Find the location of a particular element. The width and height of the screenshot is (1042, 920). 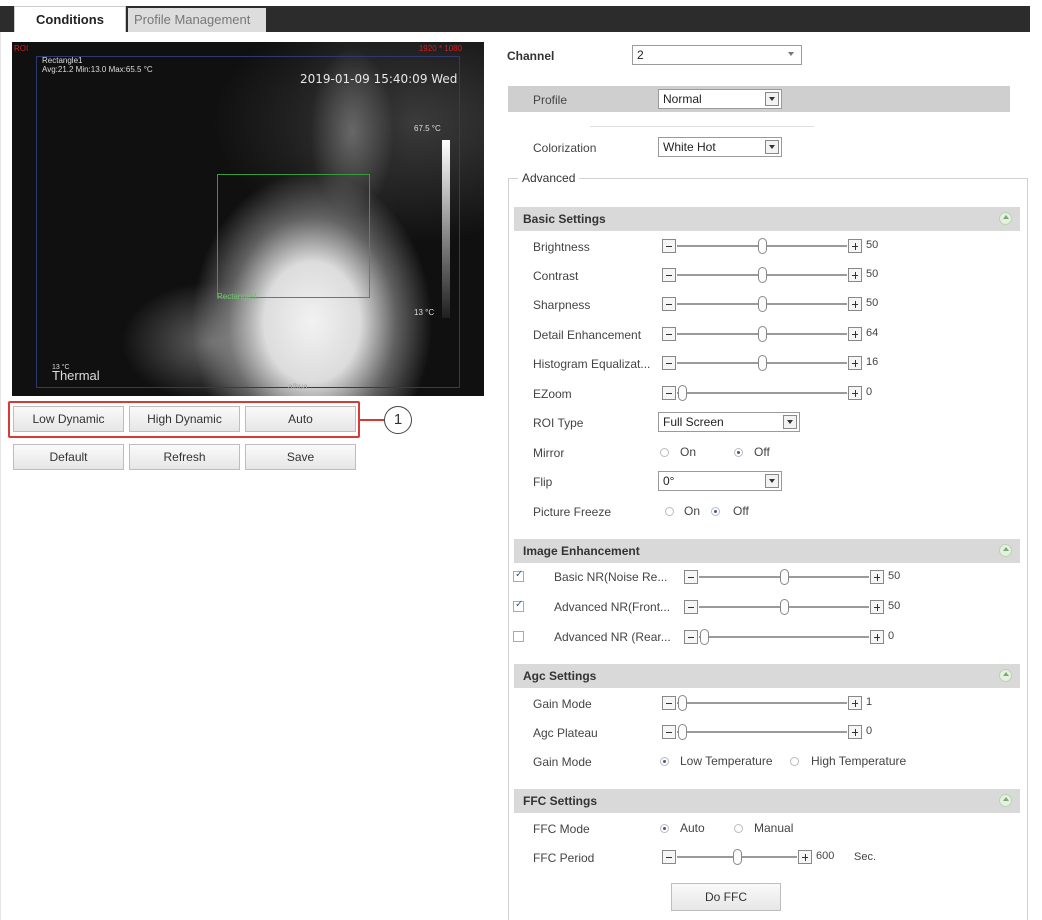

flip-select: 0° is located at coordinates (720, 481).